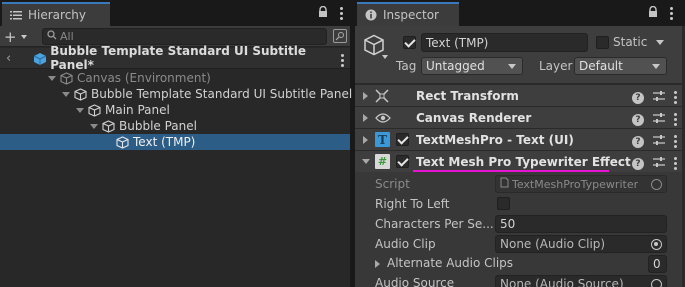 The image size is (685, 287). I want to click on static-checkbox, so click(602, 42).